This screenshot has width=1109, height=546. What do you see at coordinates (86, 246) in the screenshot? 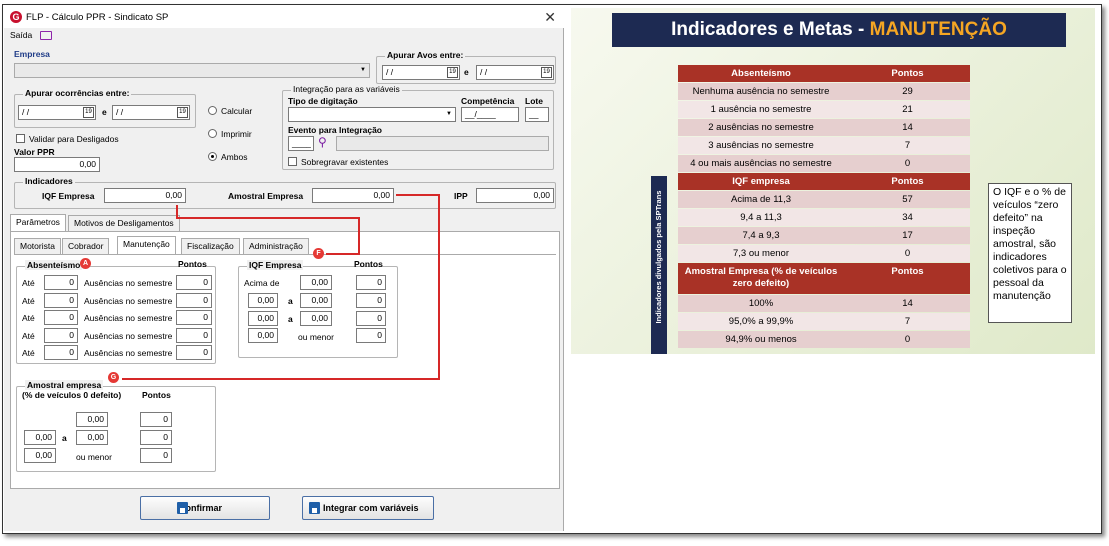
I see `tab-cobrador: Cobrador` at bounding box center [86, 246].